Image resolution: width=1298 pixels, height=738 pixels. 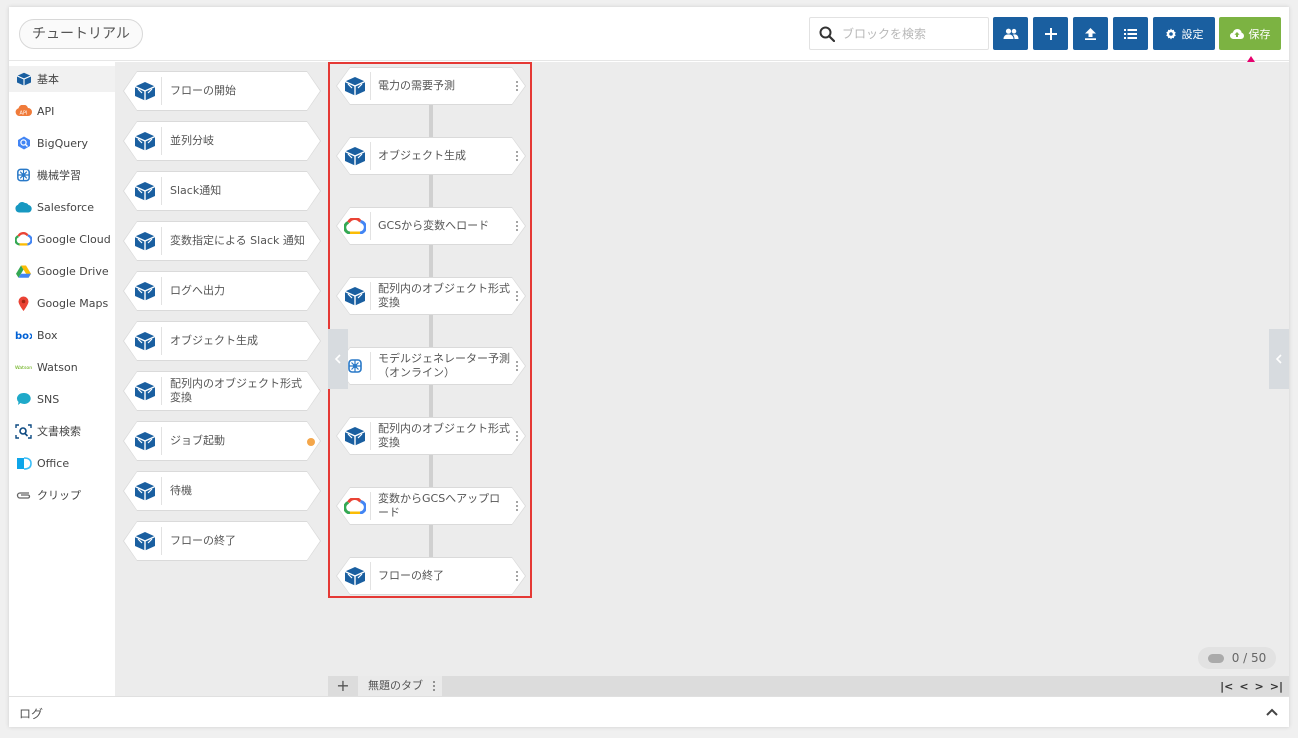 What do you see at coordinates (1170, 33) in the screenshot?
I see `gear-icon` at bounding box center [1170, 33].